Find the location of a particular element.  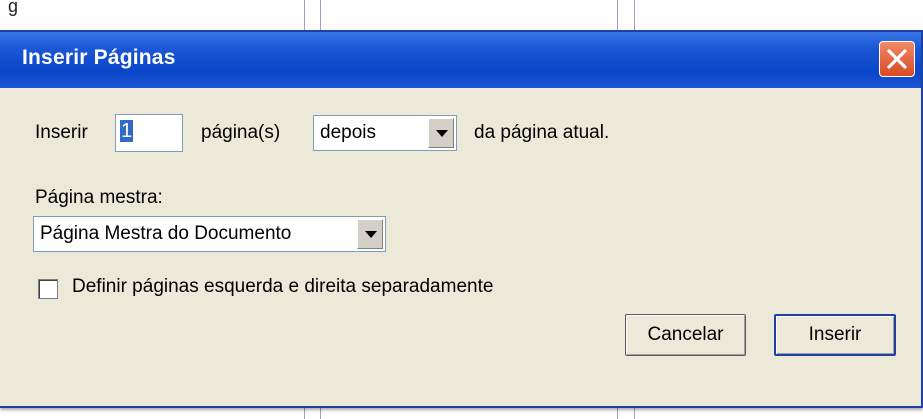

page-count-value: 1 is located at coordinates (127, 131).